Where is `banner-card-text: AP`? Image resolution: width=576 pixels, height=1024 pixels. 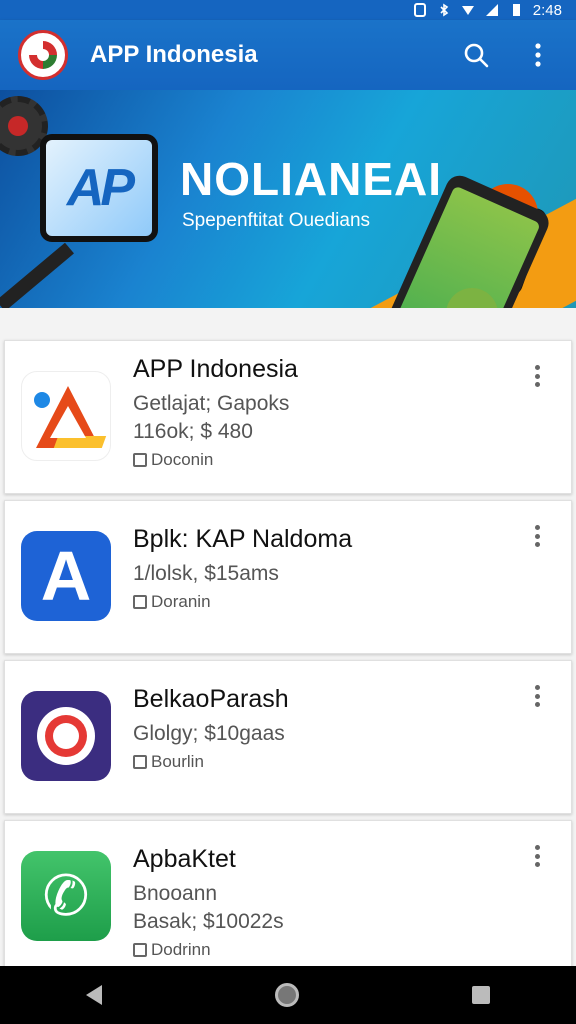
banner-card-text: AP is located at coordinates (100, 188).